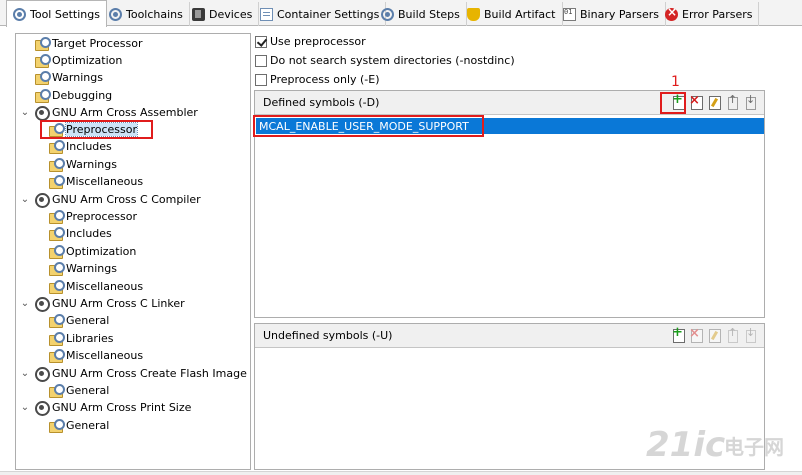 The height and width of the screenshot is (475, 802). Describe the element at coordinates (133, 373) in the screenshot. I see `tree-item-flash-image: ⌄ GNU Arm Cross Create Flash Image` at that location.